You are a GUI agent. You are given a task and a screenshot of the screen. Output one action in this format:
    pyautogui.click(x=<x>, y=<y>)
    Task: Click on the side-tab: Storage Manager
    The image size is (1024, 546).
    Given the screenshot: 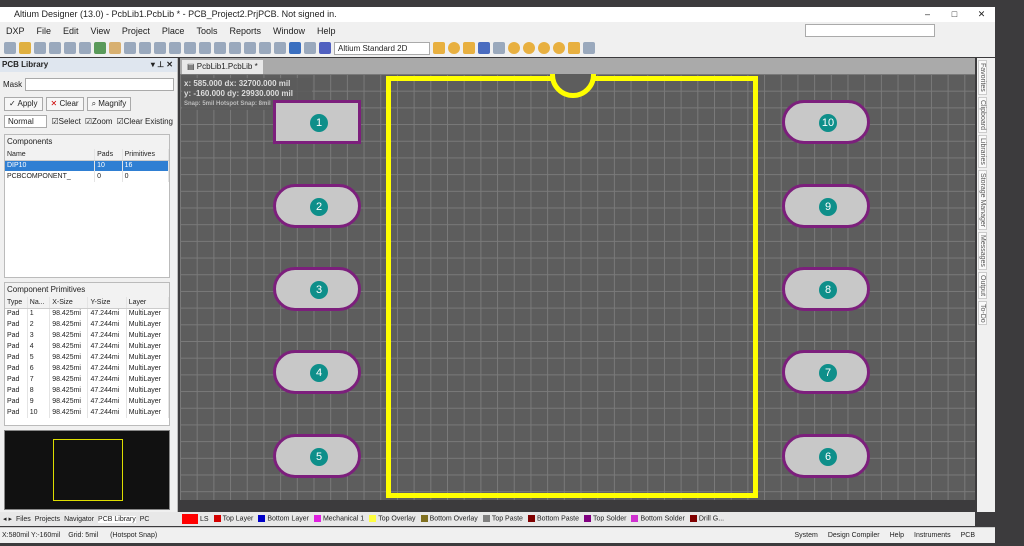 What is the action you would take?
    pyautogui.click(x=982, y=199)
    